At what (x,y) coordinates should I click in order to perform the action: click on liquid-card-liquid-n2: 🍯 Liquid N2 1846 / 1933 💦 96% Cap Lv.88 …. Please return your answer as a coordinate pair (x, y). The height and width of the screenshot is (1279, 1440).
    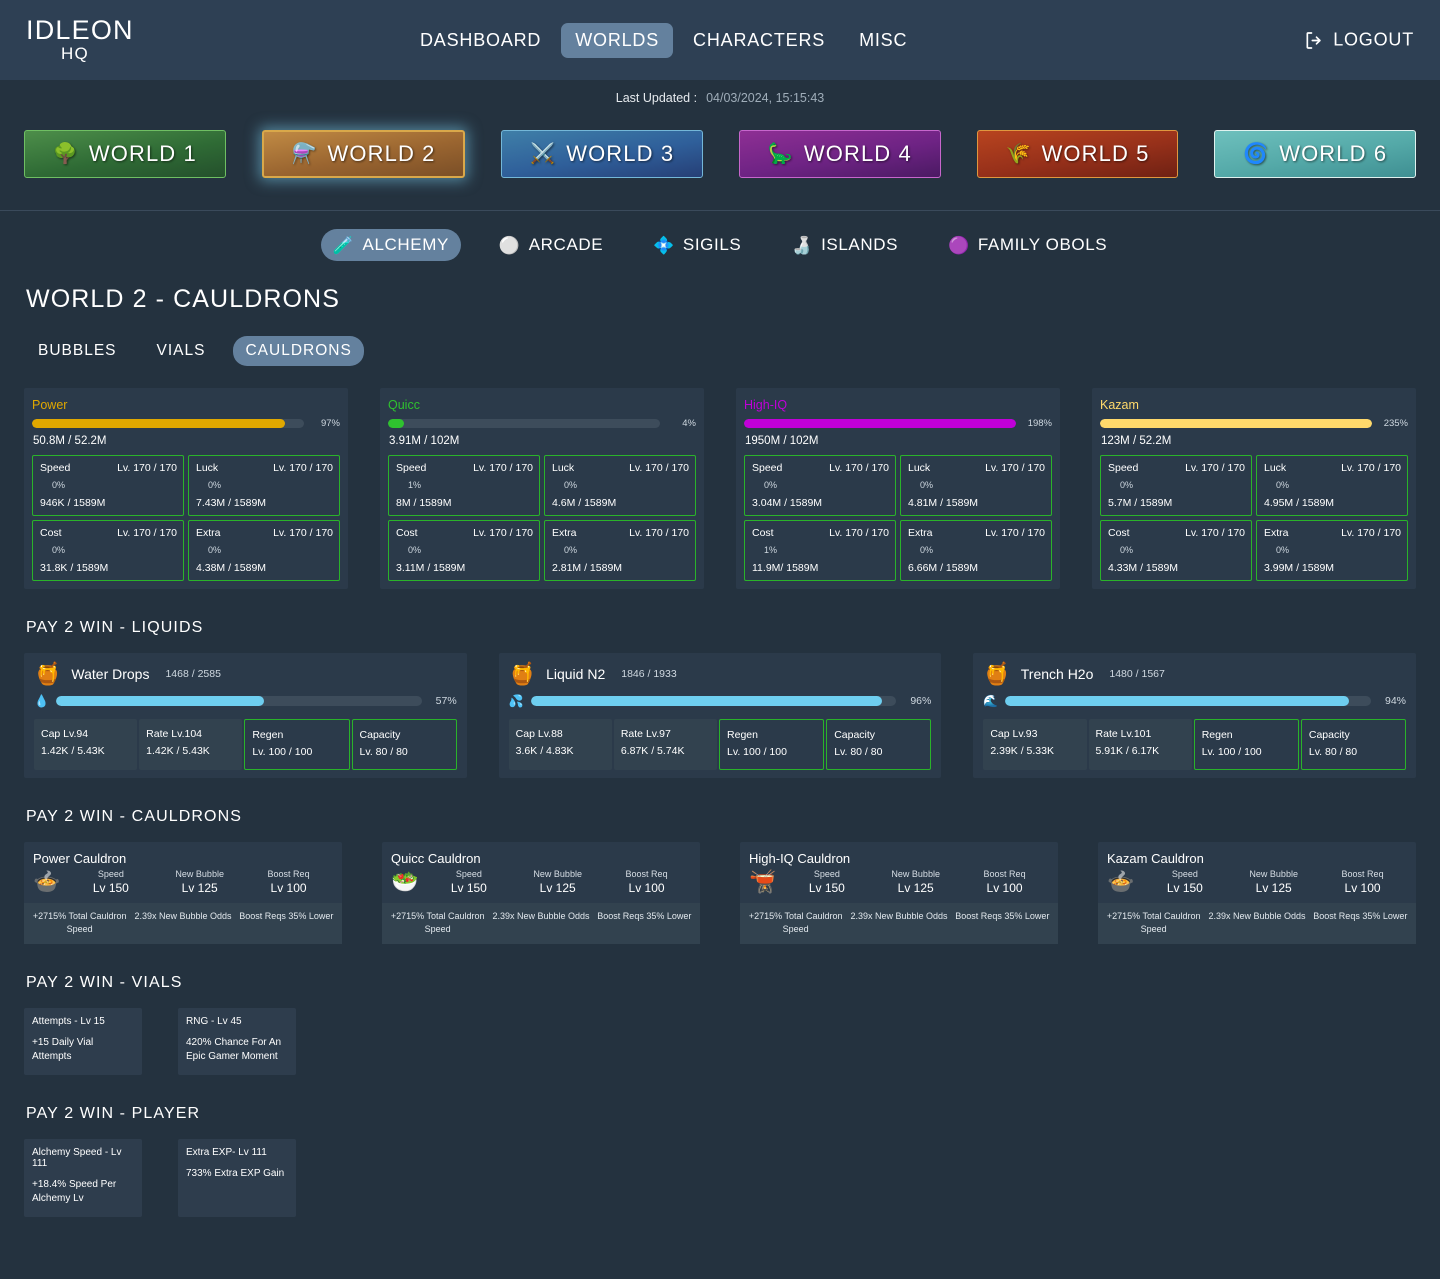
    Looking at the image, I should click on (720, 715).